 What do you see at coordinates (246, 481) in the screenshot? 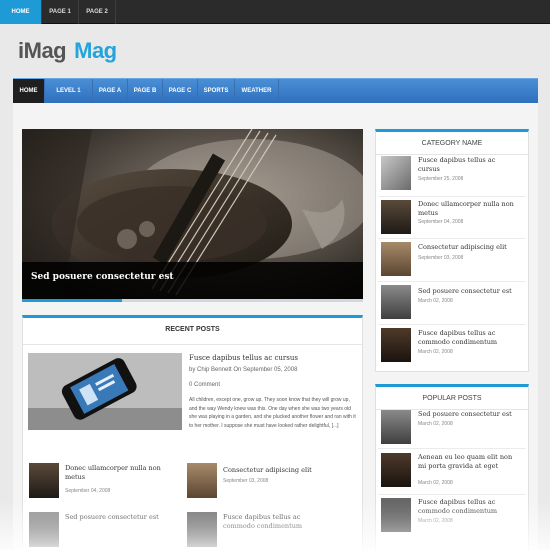
I see `recent-post-date: September 03, 2008` at bounding box center [246, 481].